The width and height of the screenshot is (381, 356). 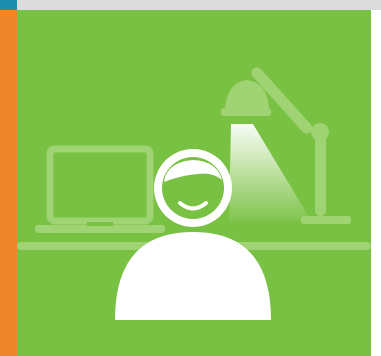 What do you see at coordinates (8, 5) in the screenshot?
I see `top-bar-accent` at bounding box center [8, 5].